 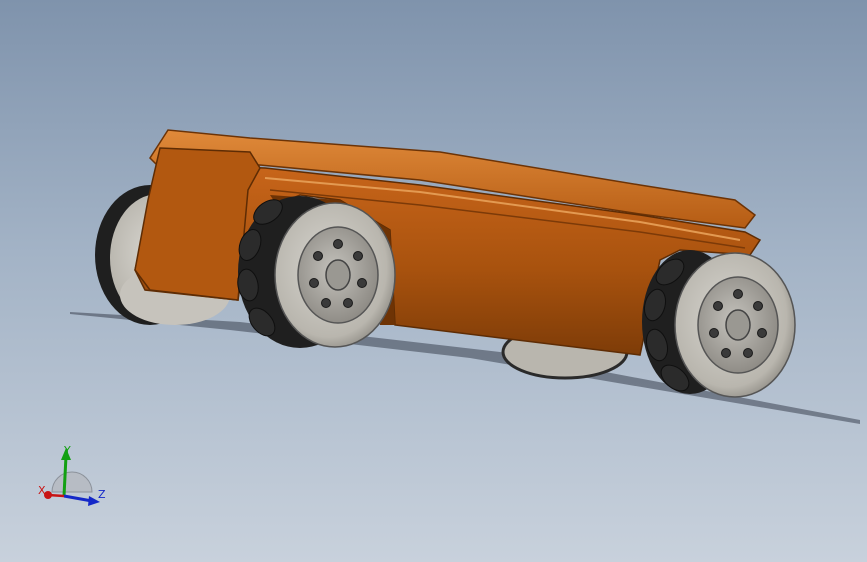 What do you see at coordinates (74, 480) in the screenshot?
I see `coordinate-triad: Y X Z` at bounding box center [74, 480].